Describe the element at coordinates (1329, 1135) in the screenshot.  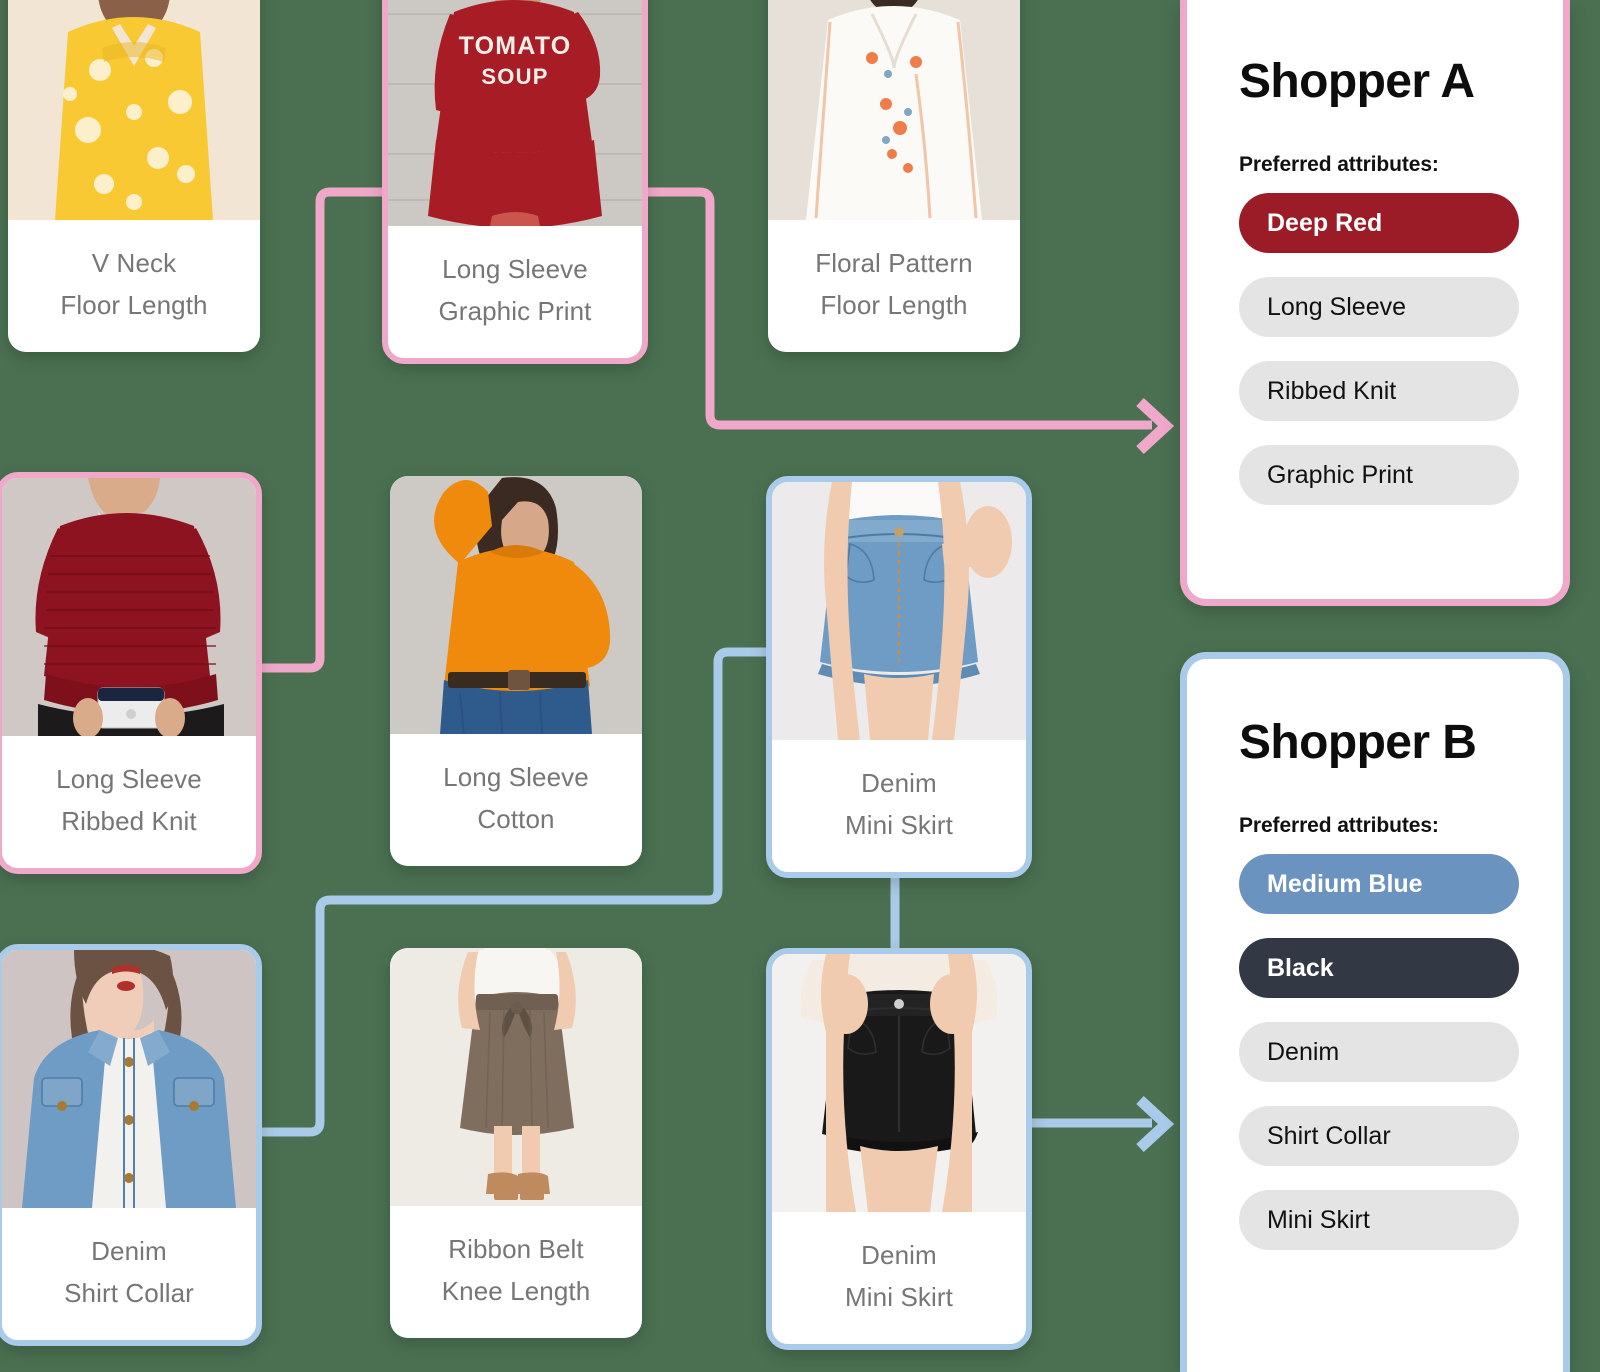
I see `attribute-pill-label: Shirt Collar` at that location.